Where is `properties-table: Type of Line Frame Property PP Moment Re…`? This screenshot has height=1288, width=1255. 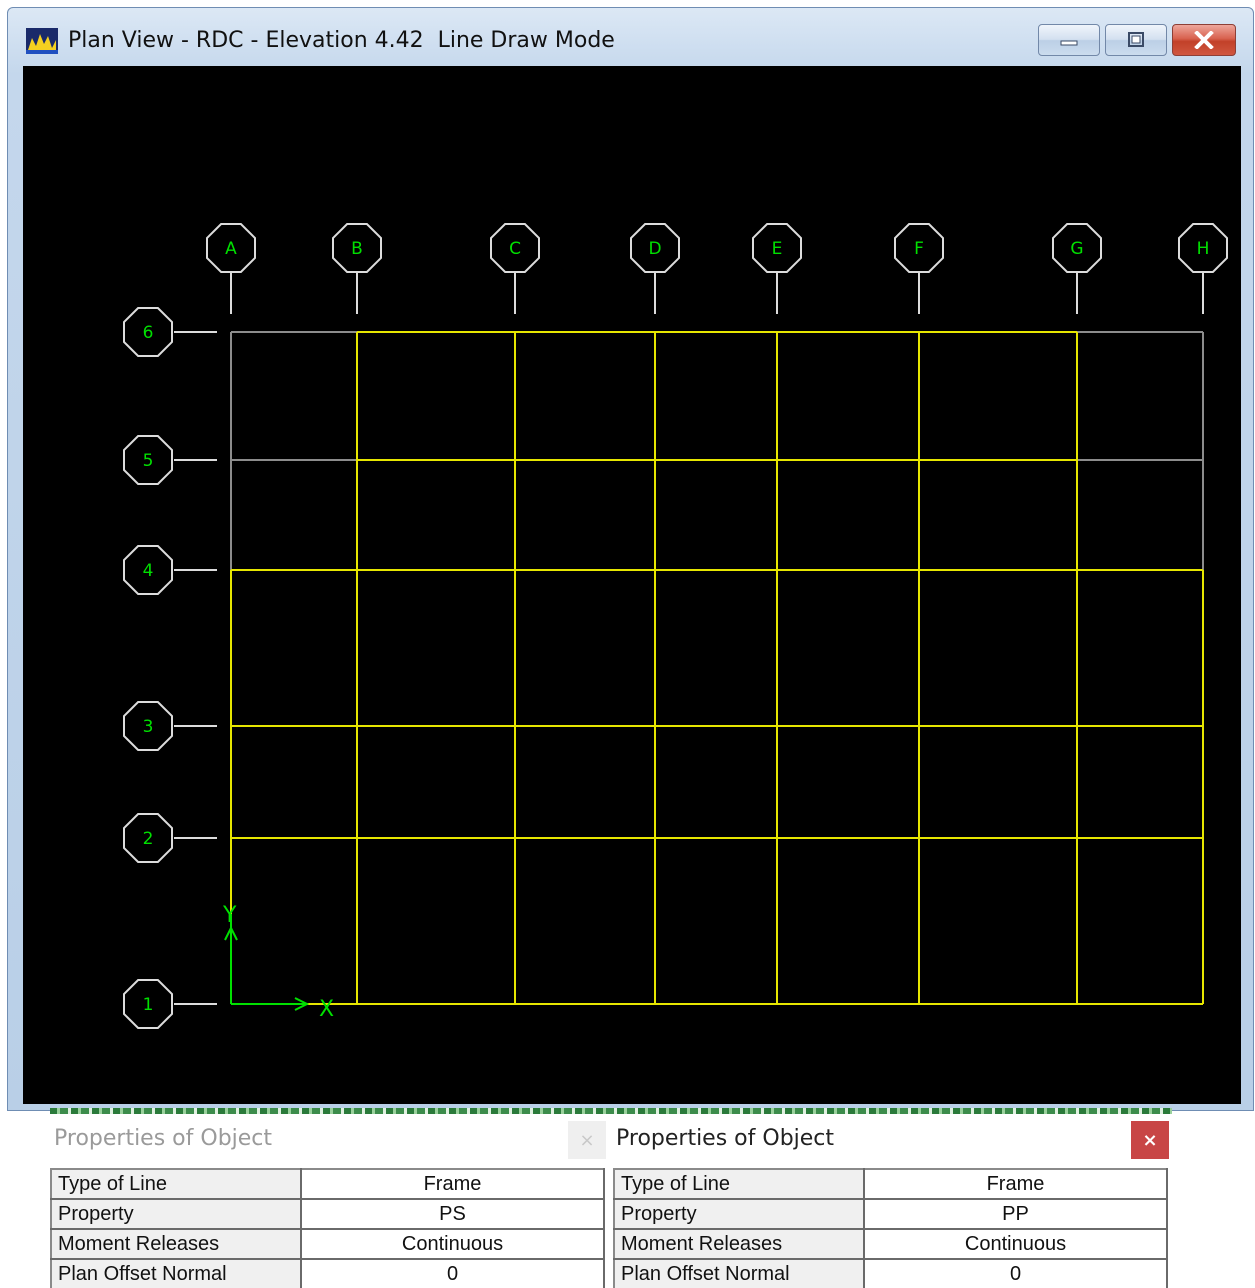 properties-table: Type of Line Frame Property PP Moment Re… is located at coordinates (890, 1228).